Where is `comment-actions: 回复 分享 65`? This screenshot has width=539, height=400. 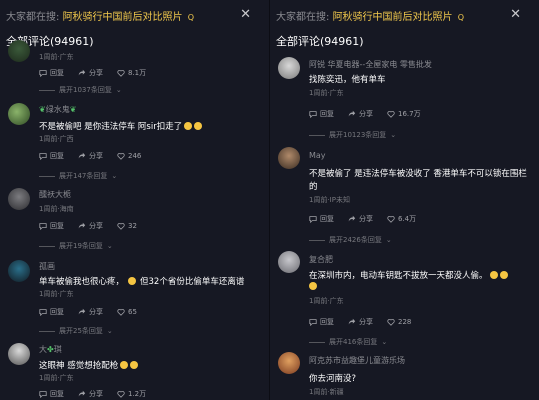
comment-actions: 回复 分享 65 is located at coordinates (88, 312).